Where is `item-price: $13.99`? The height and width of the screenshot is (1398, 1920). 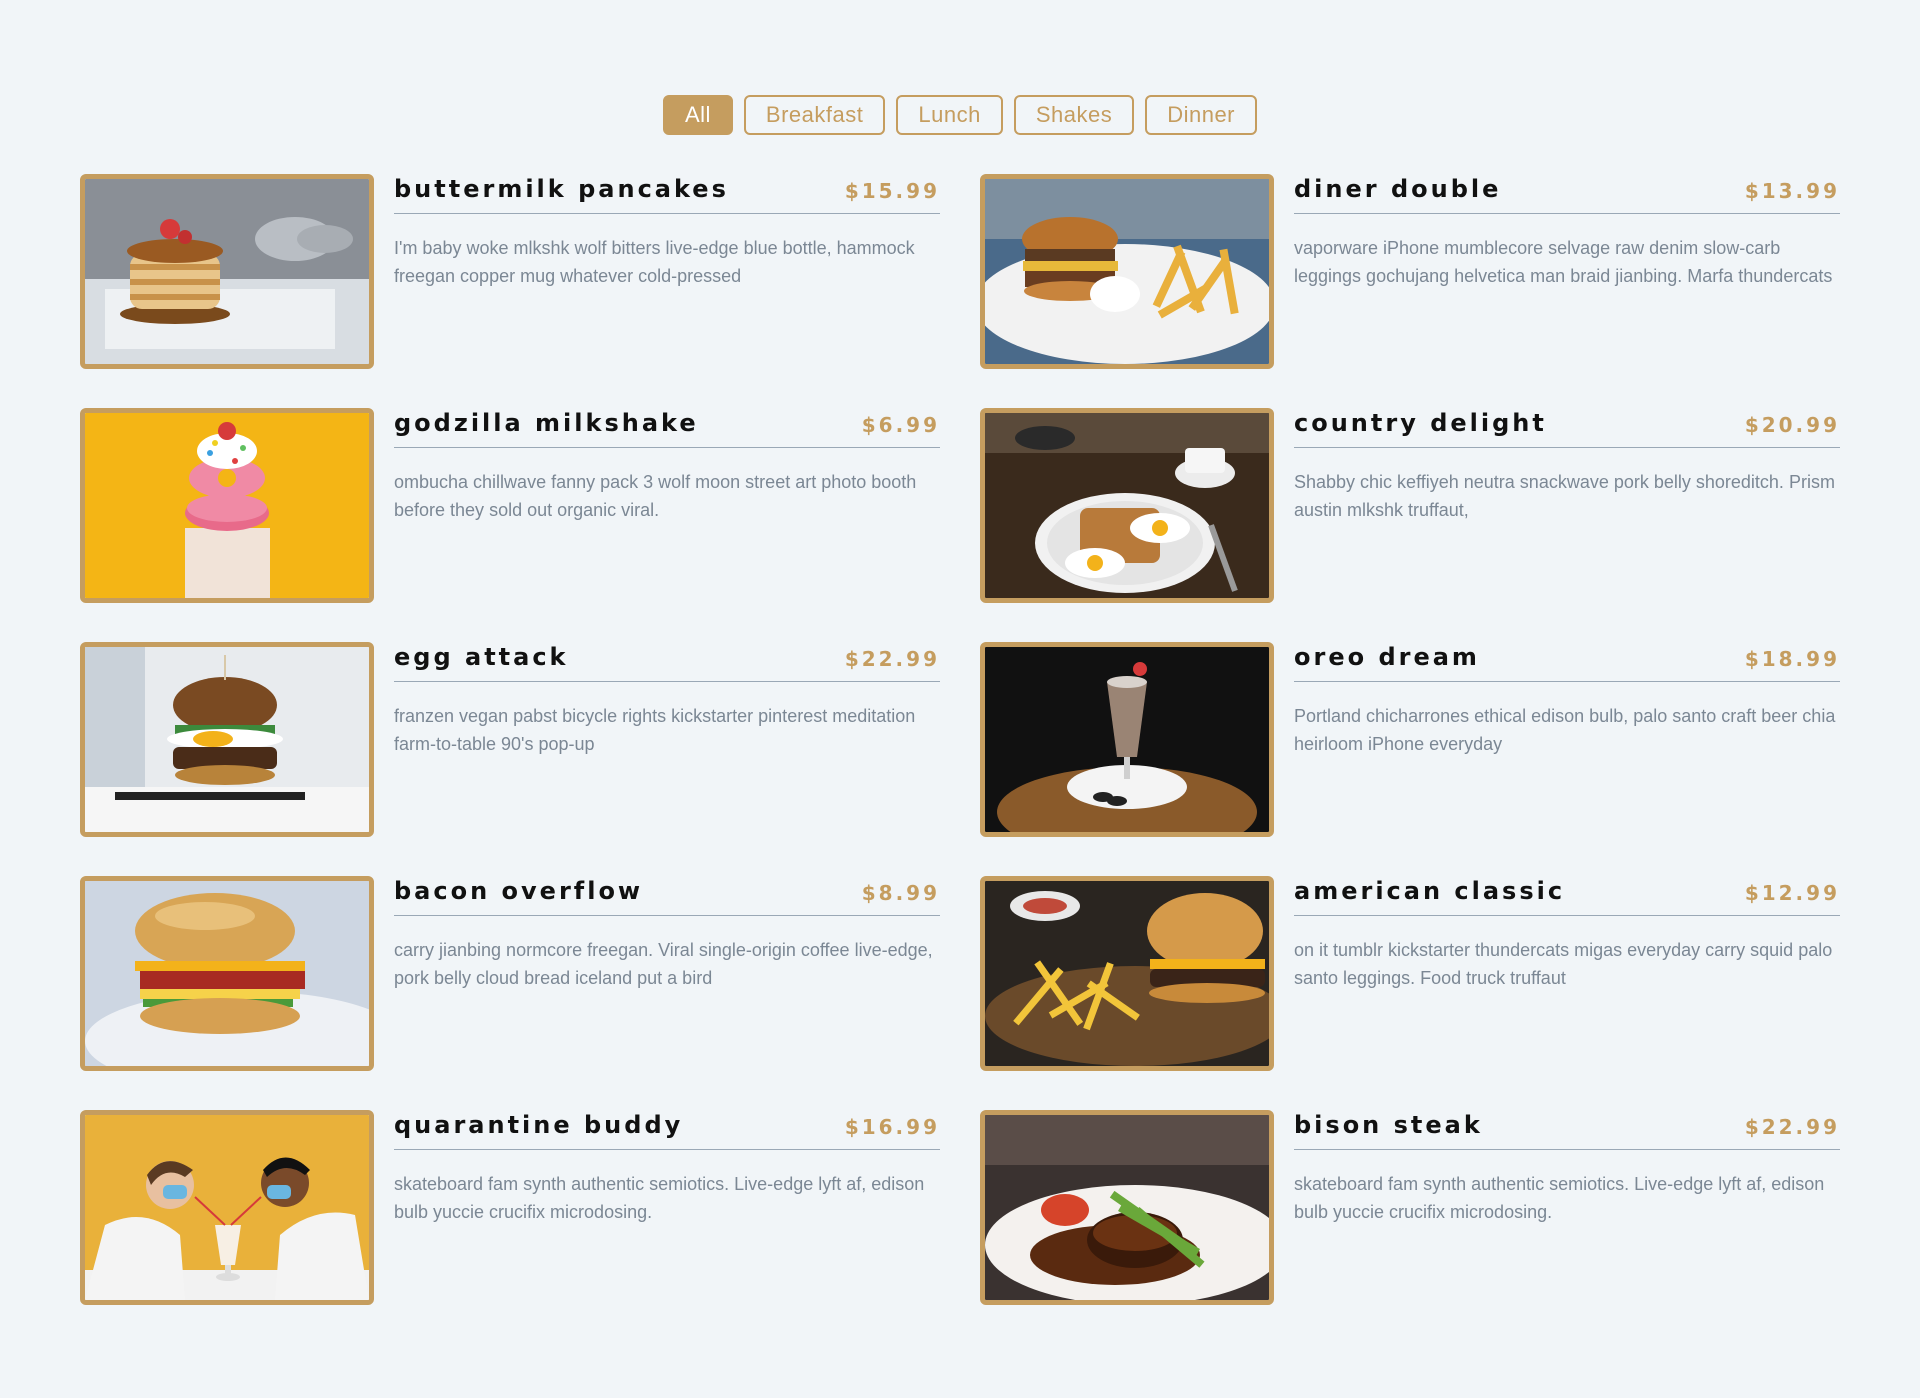
item-price: $13.99 is located at coordinates (1792, 191).